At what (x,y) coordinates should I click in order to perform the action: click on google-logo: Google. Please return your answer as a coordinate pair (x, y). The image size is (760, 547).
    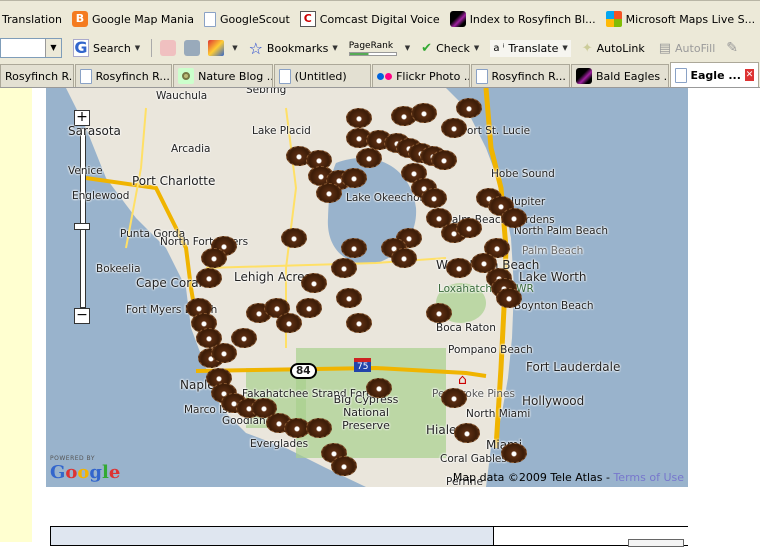
    Looking at the image, I should click on (85, 472).